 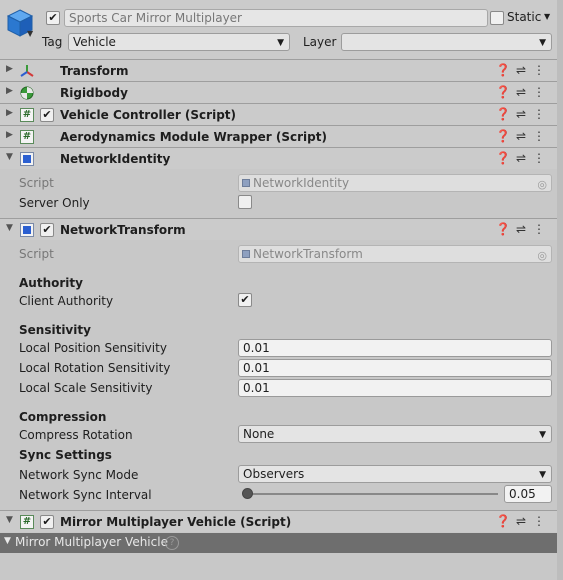 I want to click on local-rotation-sensitivity-label: Local Rotation Sensitivity, so click(x=95, y=368).